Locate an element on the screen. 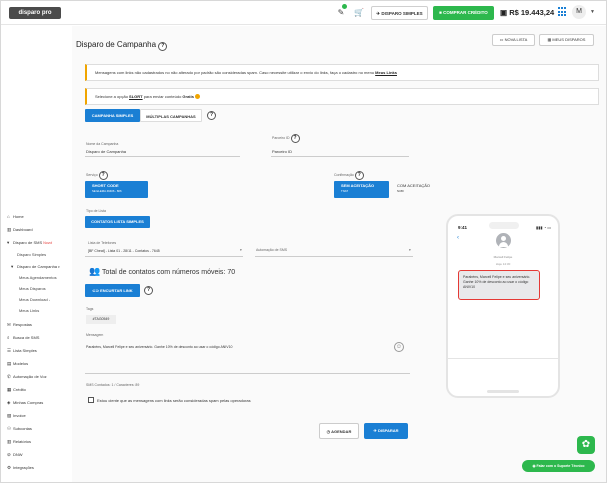  cart-icon: 🛒 is located at coordinates (359, 13).